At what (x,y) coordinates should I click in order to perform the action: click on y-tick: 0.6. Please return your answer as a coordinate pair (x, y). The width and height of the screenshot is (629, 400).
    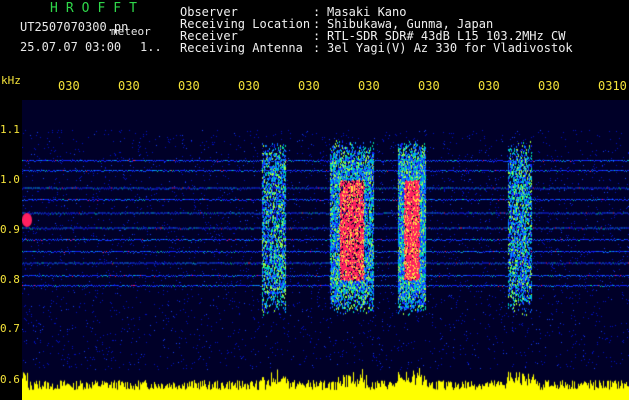
    Looking at the image, I should click on (10, 379).